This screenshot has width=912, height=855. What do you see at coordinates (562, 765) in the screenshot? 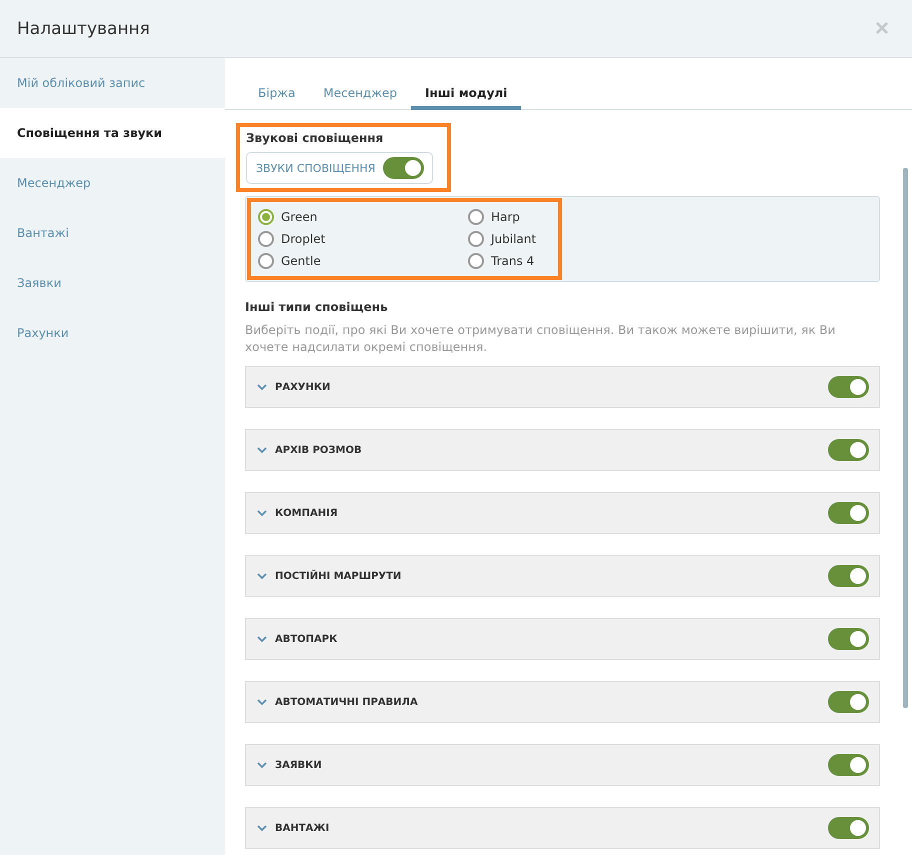
I see `accordion-row: ЗАЯВКИ` at bounding box center [562, 765].